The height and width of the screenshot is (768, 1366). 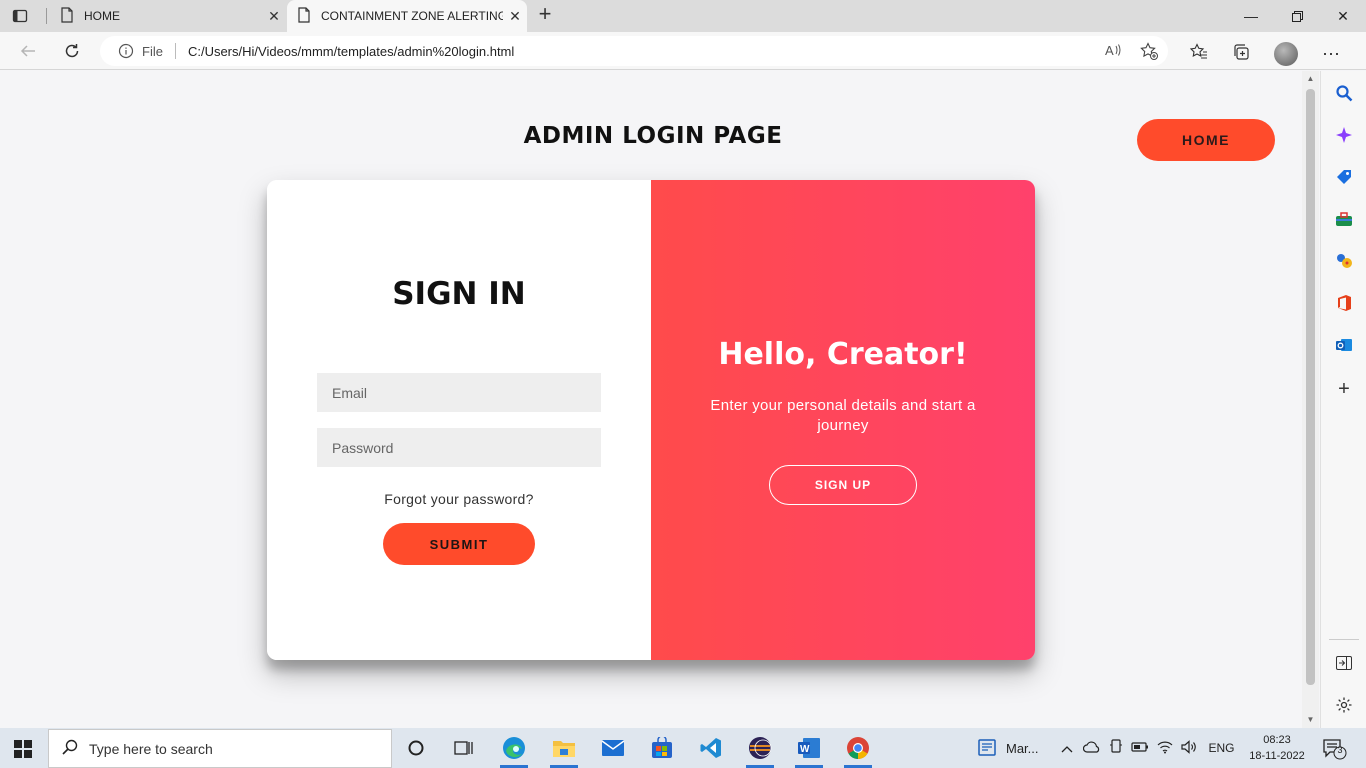 I want to click on eclipse-icon, so click(x=760, y=750).